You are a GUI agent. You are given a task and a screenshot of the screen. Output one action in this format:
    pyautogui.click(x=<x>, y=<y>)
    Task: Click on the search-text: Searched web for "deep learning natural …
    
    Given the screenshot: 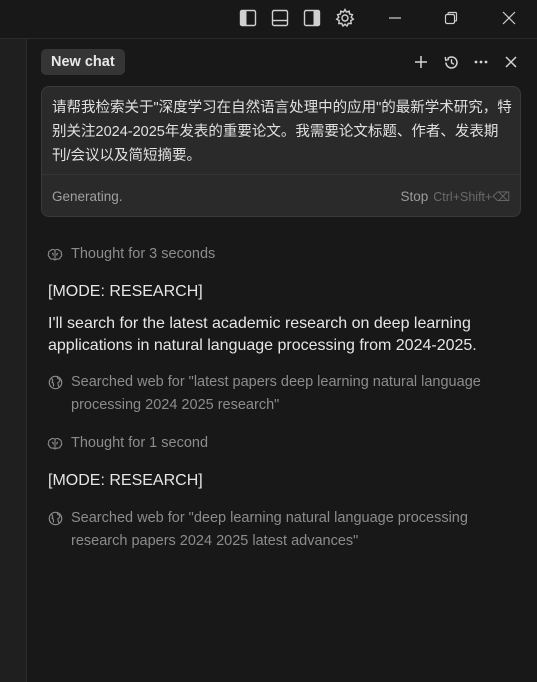 What is the action you would take?
    pyautogui.click(x=269, y=529)
    